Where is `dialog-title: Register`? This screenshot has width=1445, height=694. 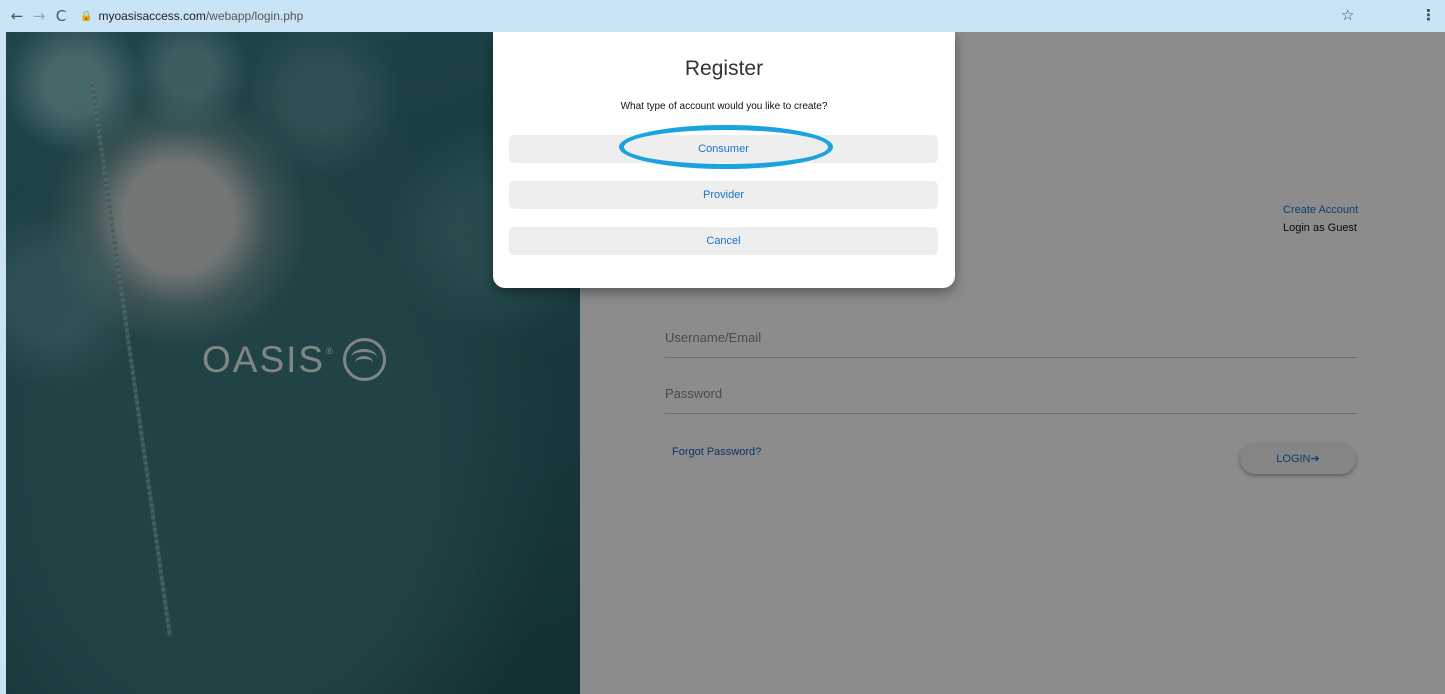
dialog-title: Register is located at coordinates (724, 68).